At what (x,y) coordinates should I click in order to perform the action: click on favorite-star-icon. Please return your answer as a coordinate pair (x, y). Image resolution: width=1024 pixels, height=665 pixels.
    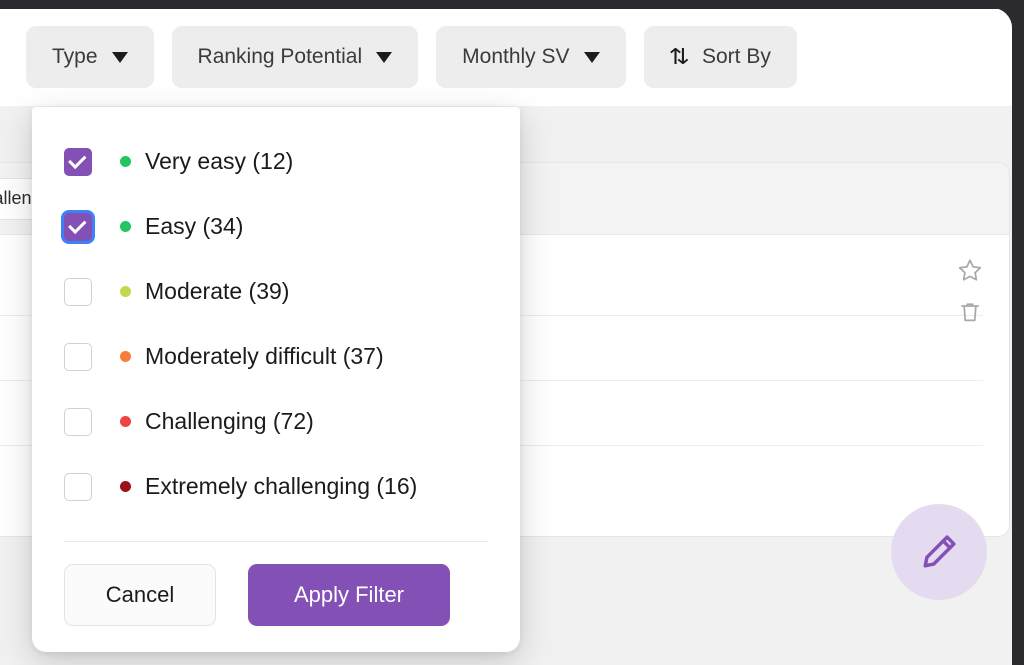
    Looking at the image, I should click on (970, 270).